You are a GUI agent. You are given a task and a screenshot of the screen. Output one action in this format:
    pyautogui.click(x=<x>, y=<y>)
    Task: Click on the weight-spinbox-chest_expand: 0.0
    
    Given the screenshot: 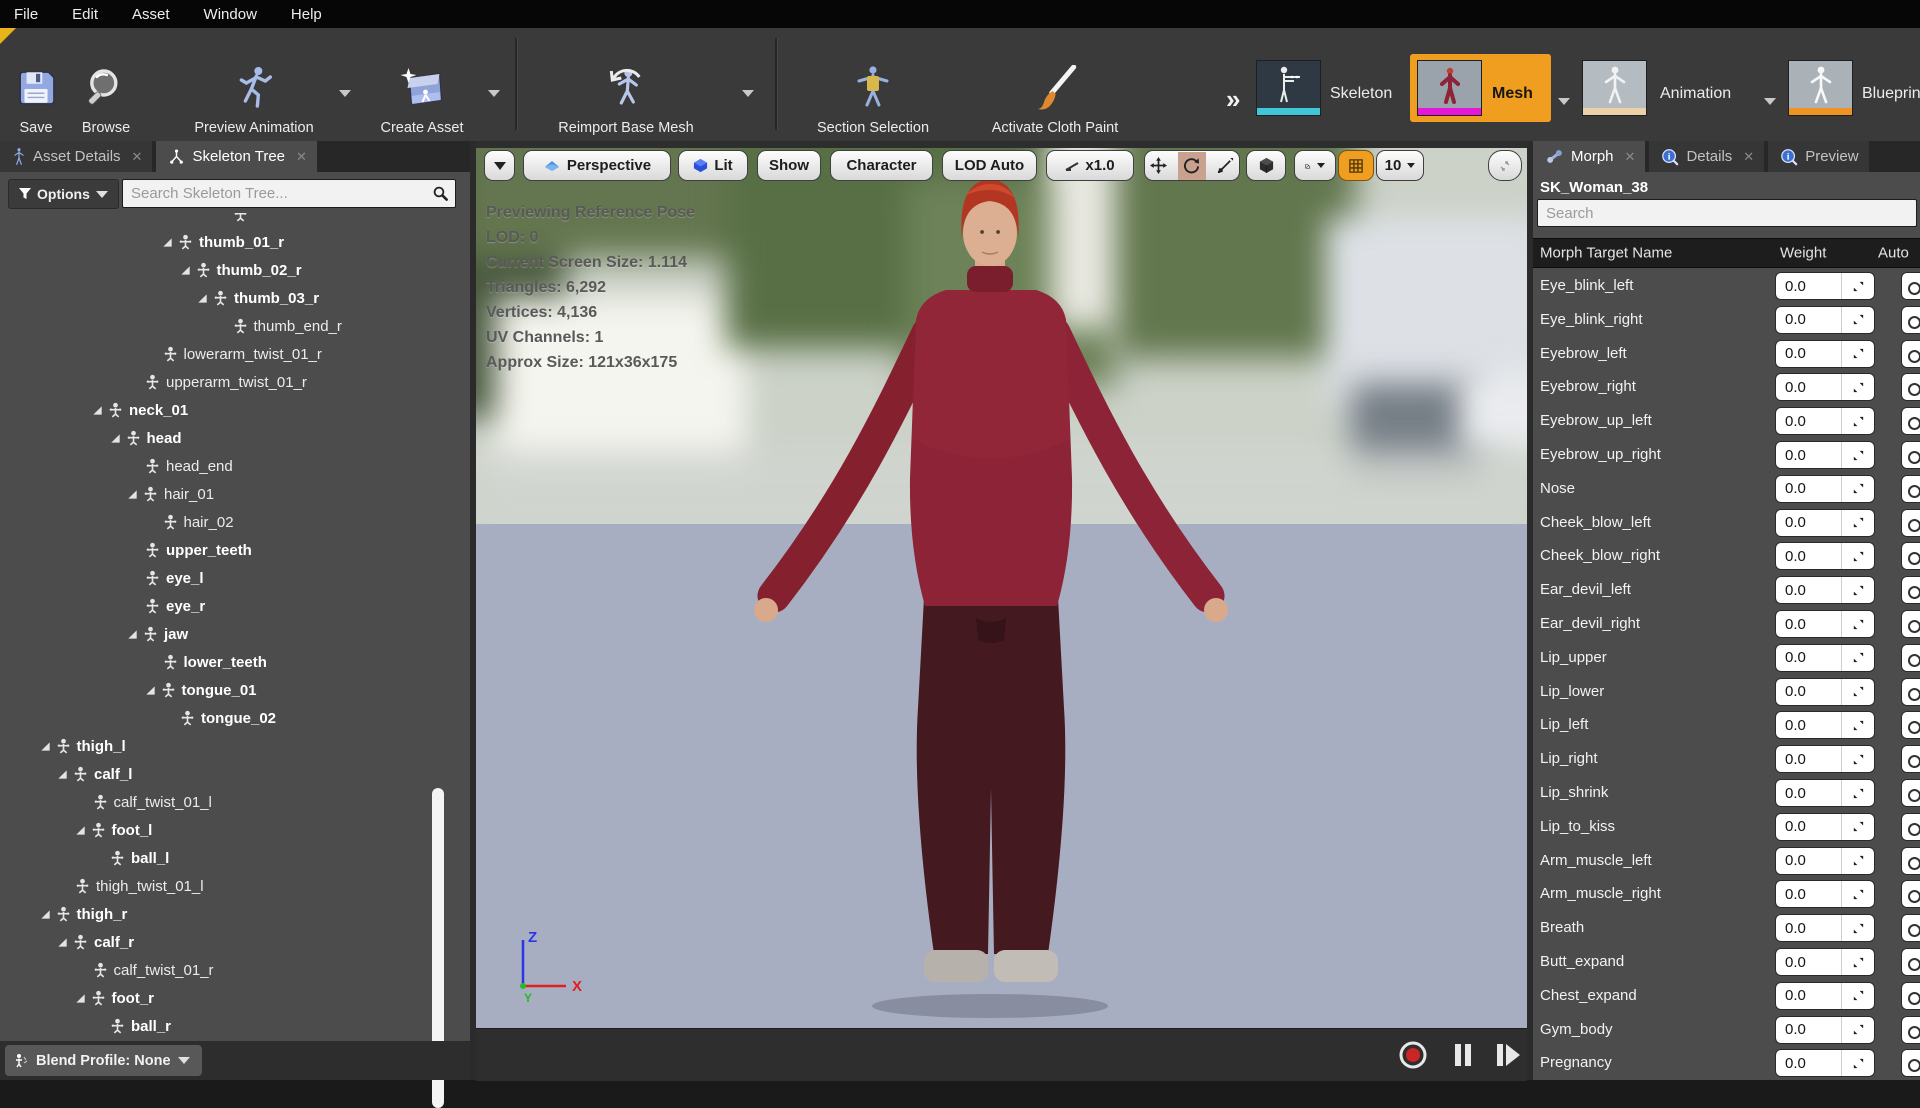 What is the action you would take?
    pyautogui.click(x=1825, y=995)
    